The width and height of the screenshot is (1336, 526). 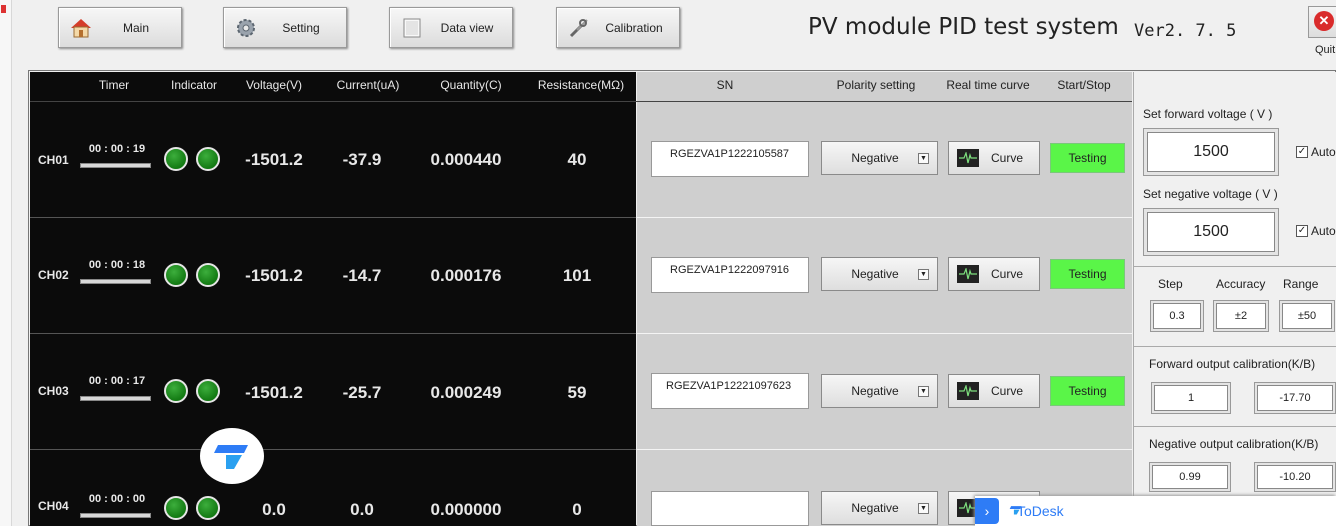 What do you see at coordinates (362, 159) in the screenshot?
I see `current-value: -37.9` at bounding box center [362, 159].